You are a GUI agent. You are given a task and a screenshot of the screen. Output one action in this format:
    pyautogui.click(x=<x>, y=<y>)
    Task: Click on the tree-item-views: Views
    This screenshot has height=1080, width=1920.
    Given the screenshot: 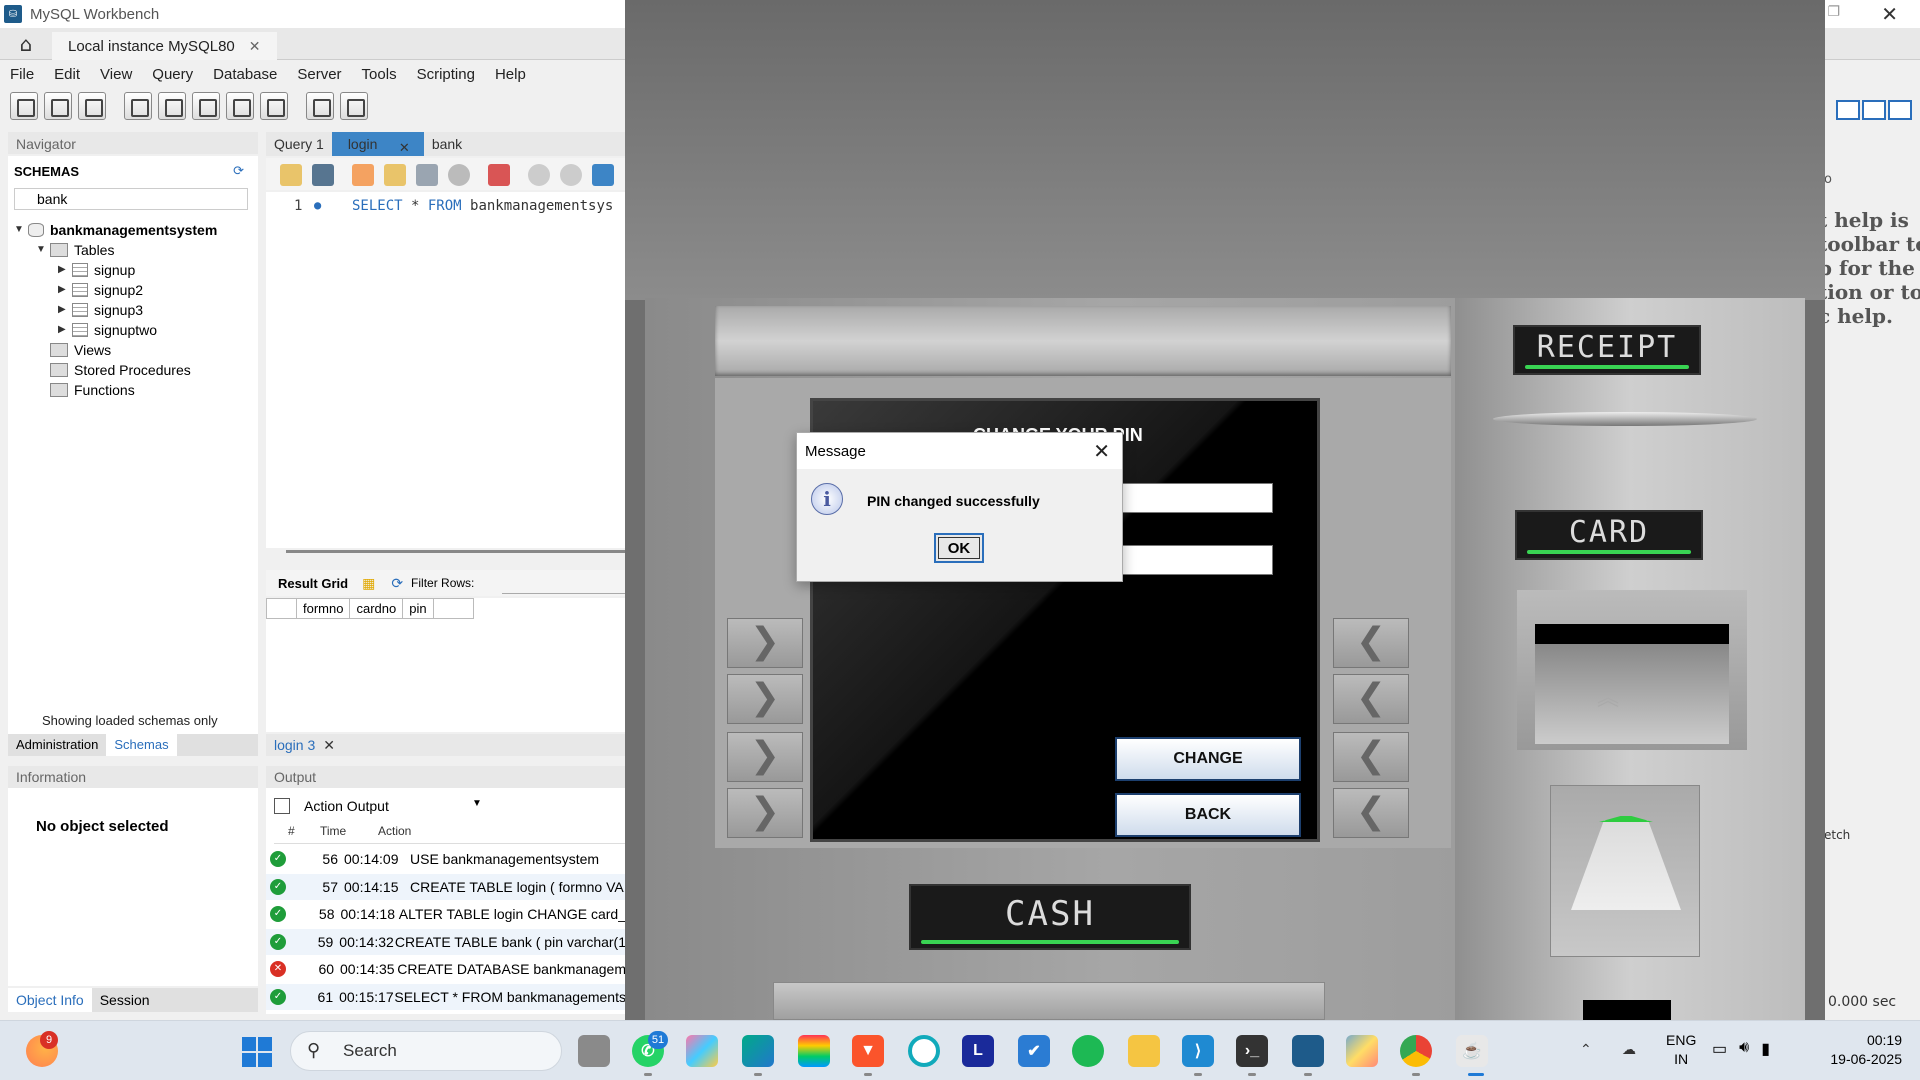 What is the action you would take?
    pyautogui.click(x=115, y=350)
    